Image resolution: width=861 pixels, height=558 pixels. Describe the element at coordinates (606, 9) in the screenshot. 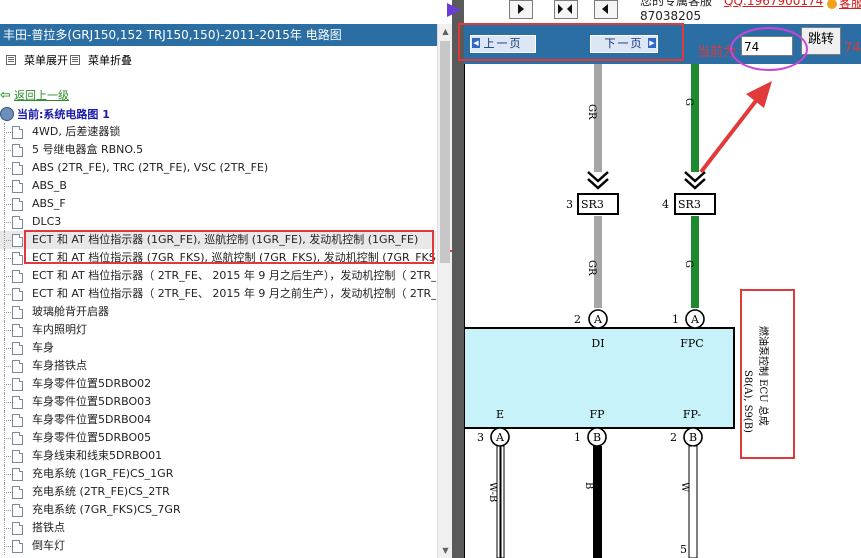

I see `prev-tool-button` at that location.